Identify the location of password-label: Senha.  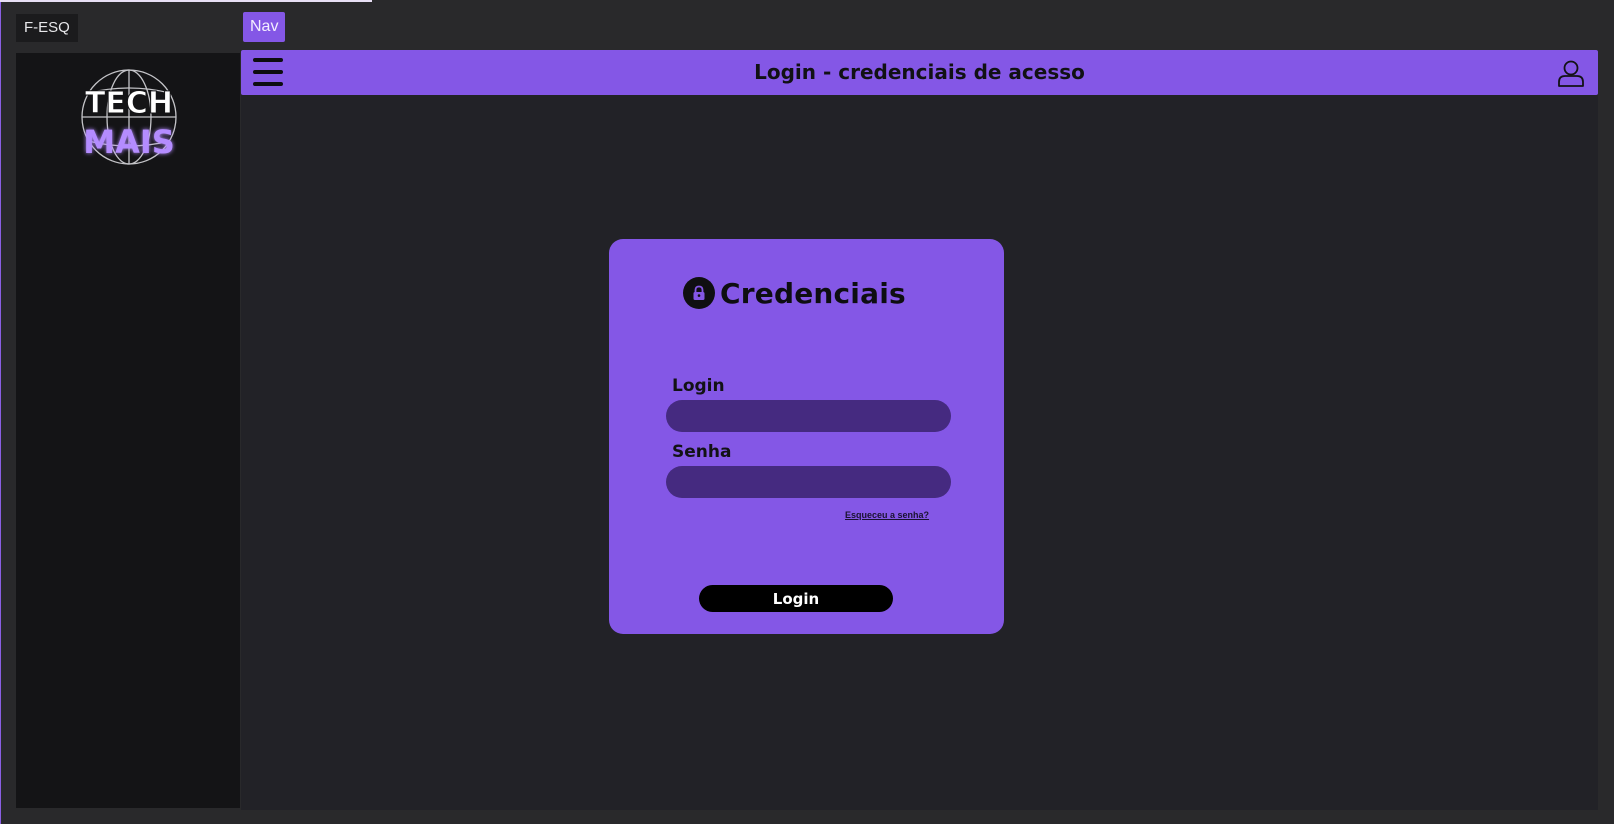
(702, 452).